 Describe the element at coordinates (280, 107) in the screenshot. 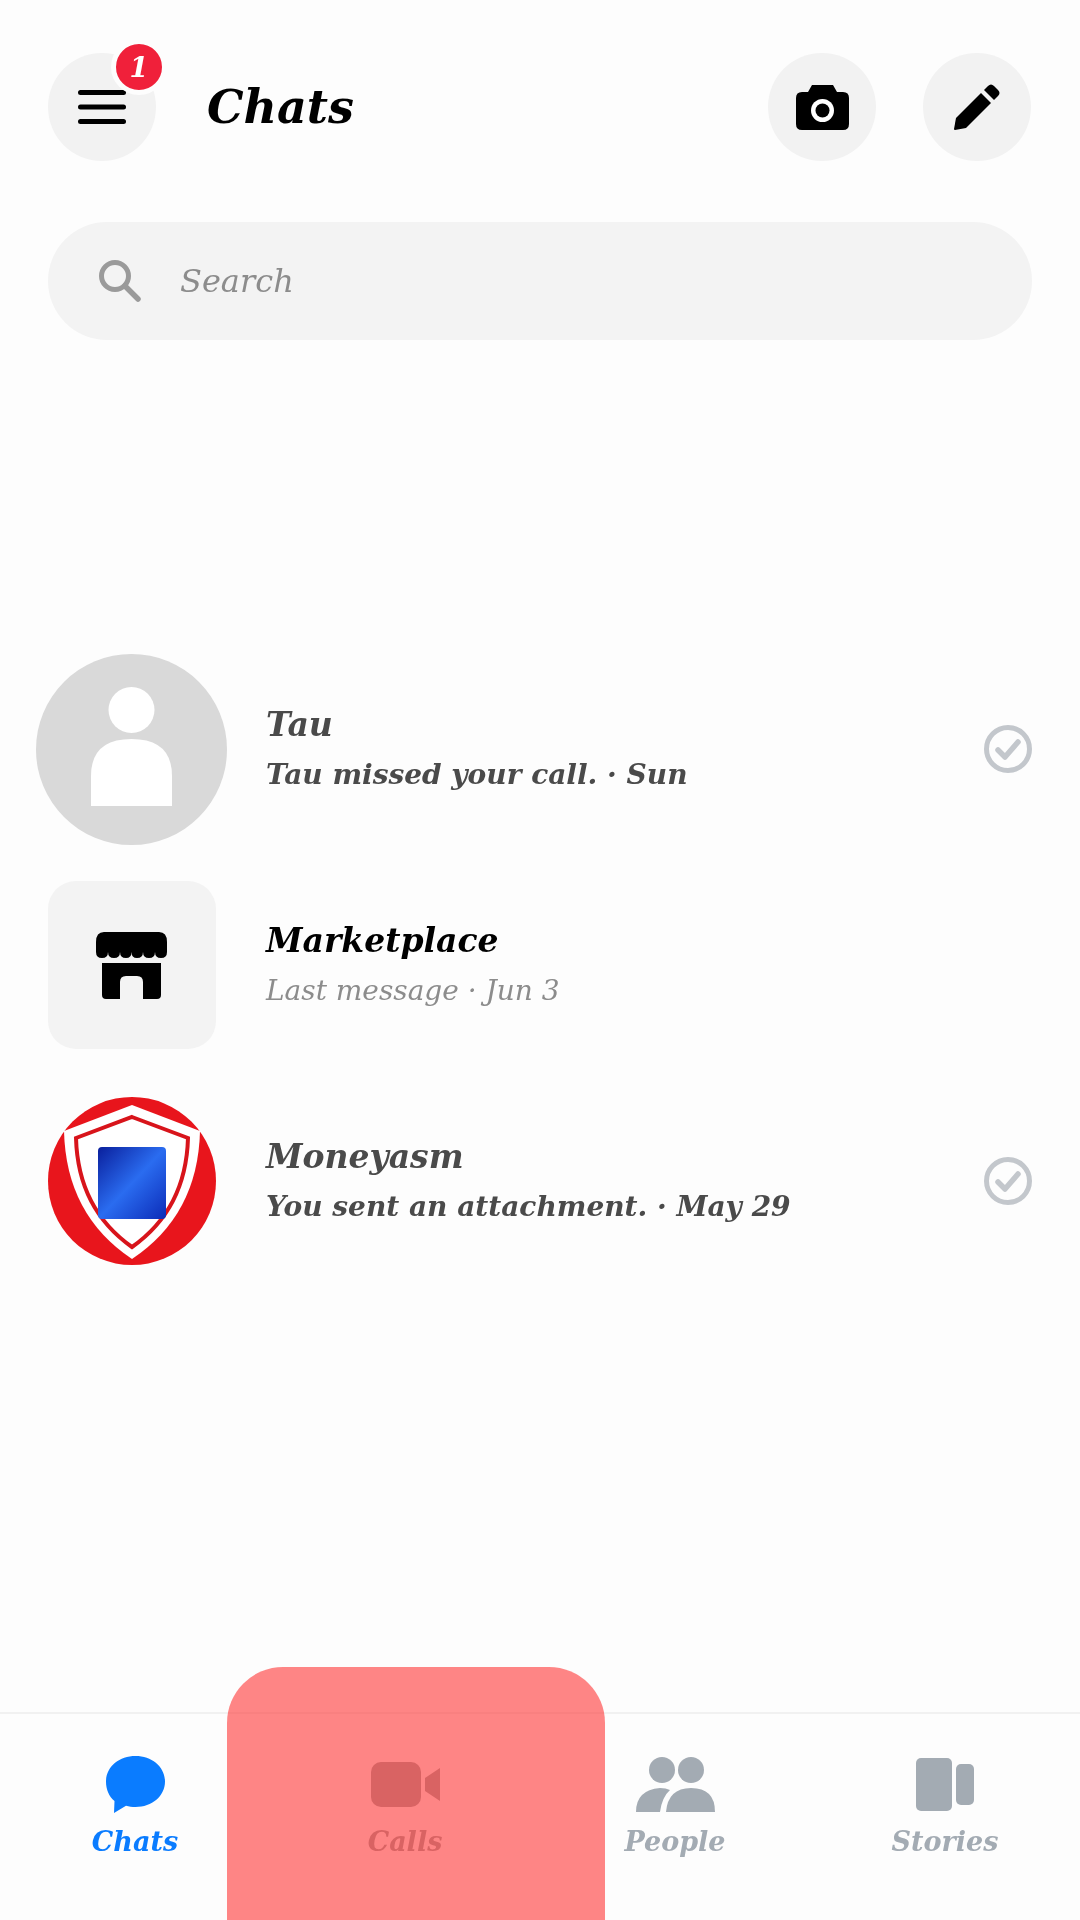

I see `page-title: Chats` at that location.